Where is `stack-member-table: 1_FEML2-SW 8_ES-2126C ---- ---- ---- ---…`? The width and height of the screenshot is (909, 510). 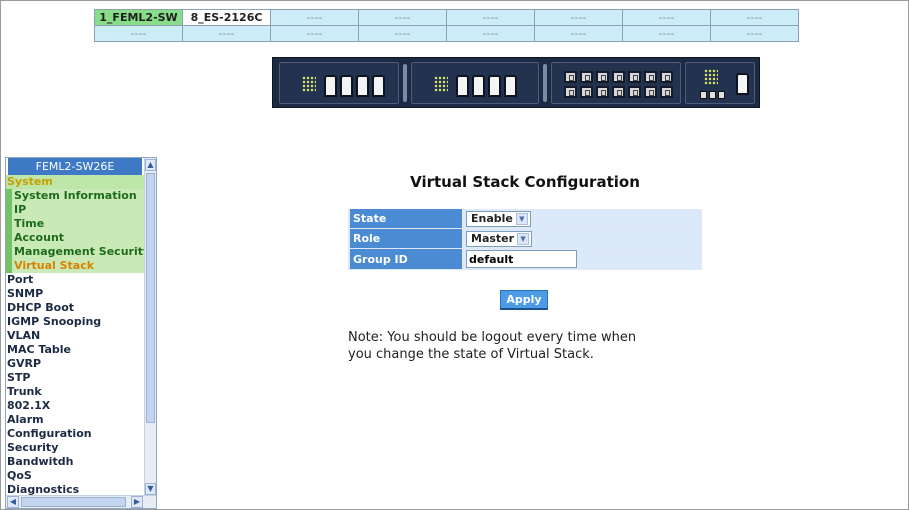
stack-member-table: 1_FEML2-SW 8_ES-2126C ---- ---- ---- ---… is located at coordinates (446, 25).